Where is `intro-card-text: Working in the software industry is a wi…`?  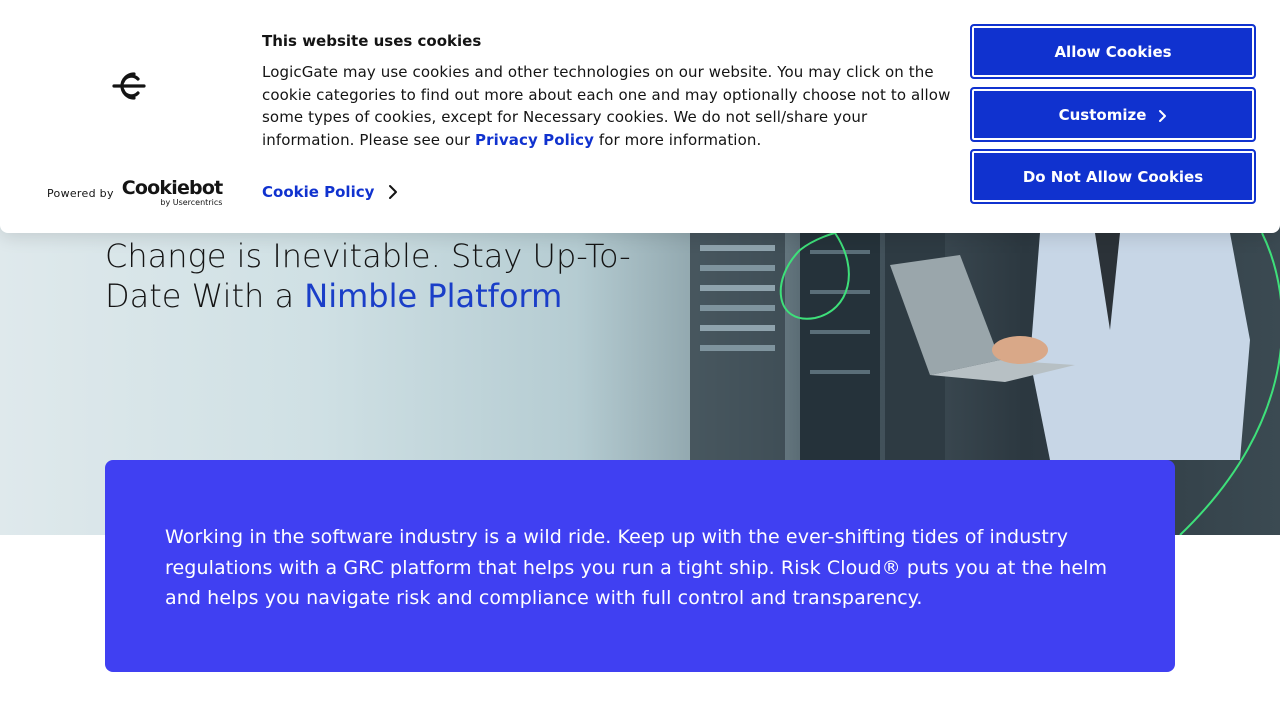
intro-card-text: Working in the software industry is a wi… is located at coordinates (636, 567).